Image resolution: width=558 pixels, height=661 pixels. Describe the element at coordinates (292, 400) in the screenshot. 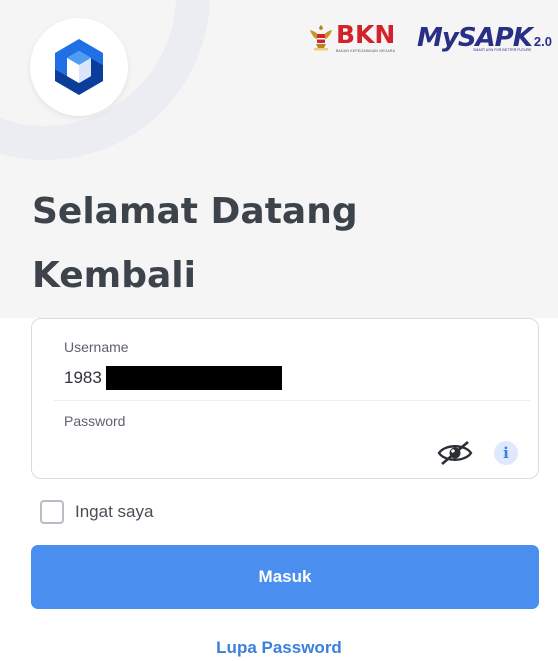

I see `field-divider` at that location.